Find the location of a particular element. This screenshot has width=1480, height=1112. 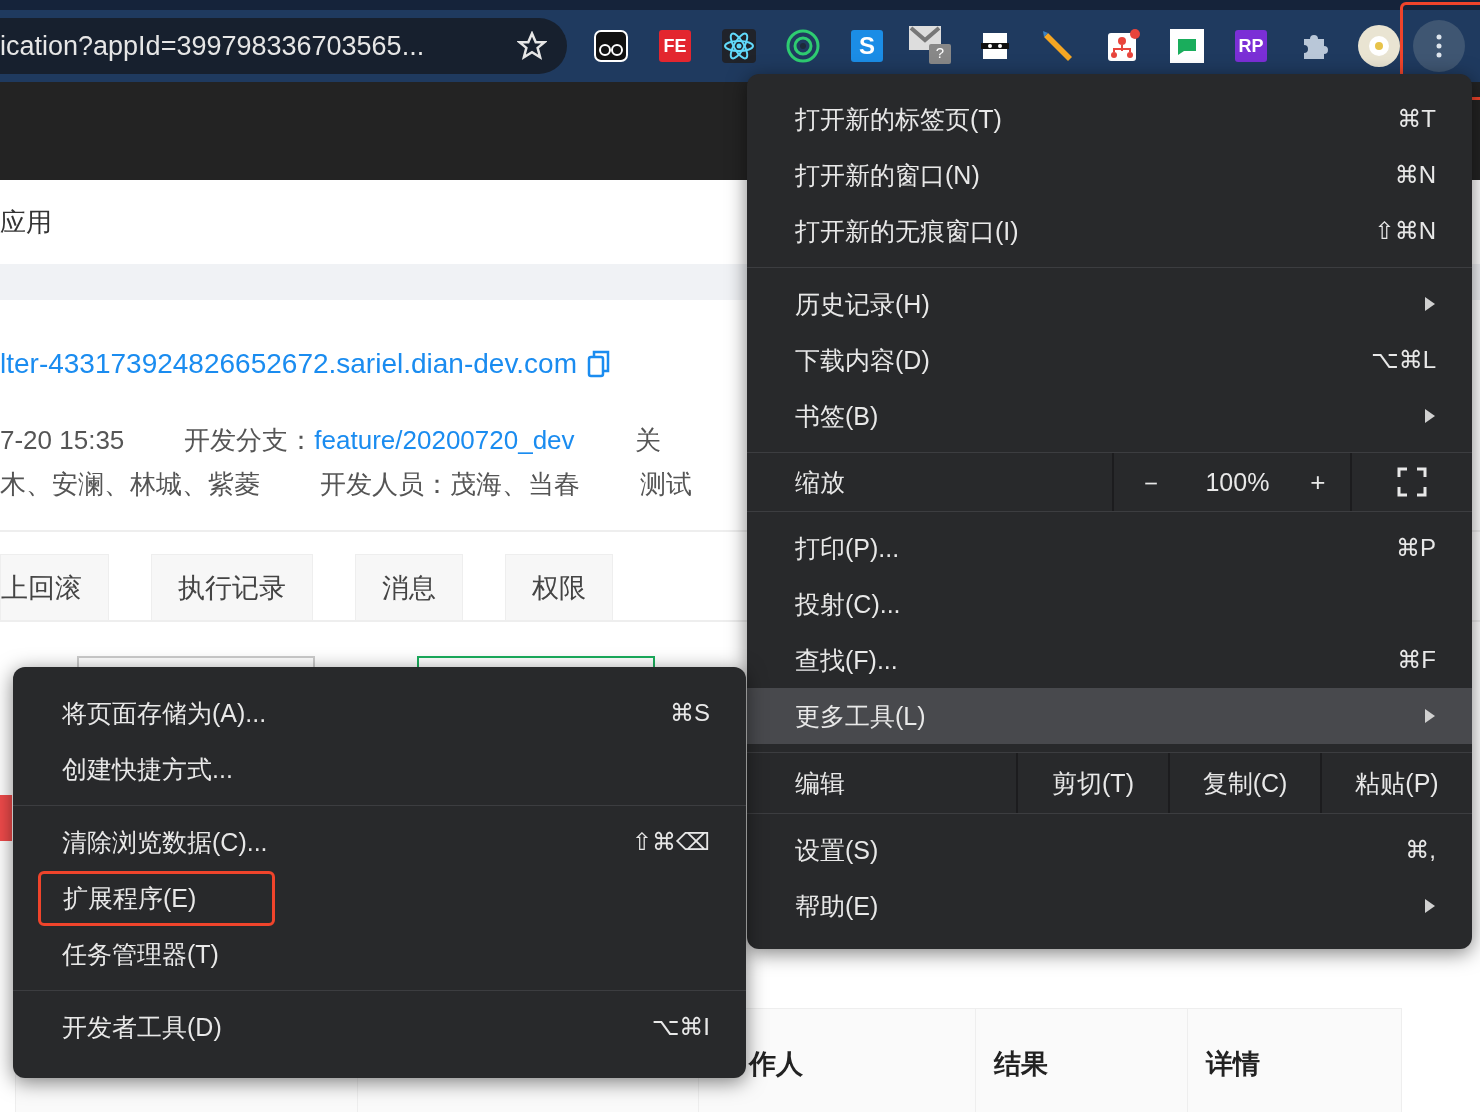

zoom-out-button: － is located at coordinates (1151, 482).